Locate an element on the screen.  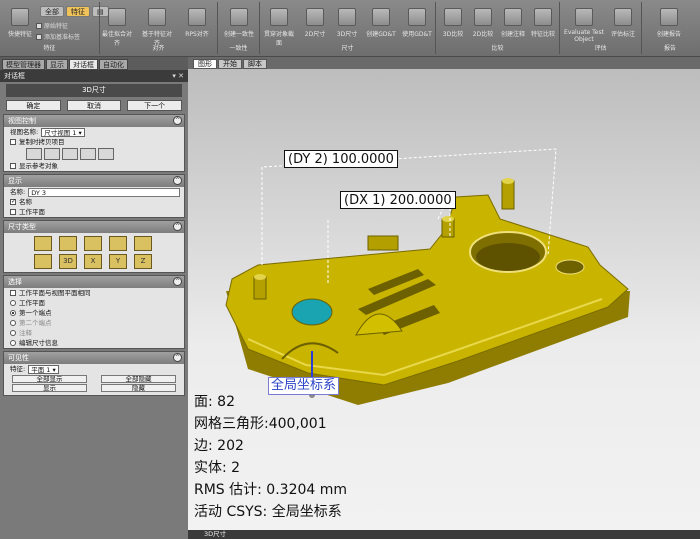
section-header-view-control: 视图控制 ^ is located at coordinates (94, 121).